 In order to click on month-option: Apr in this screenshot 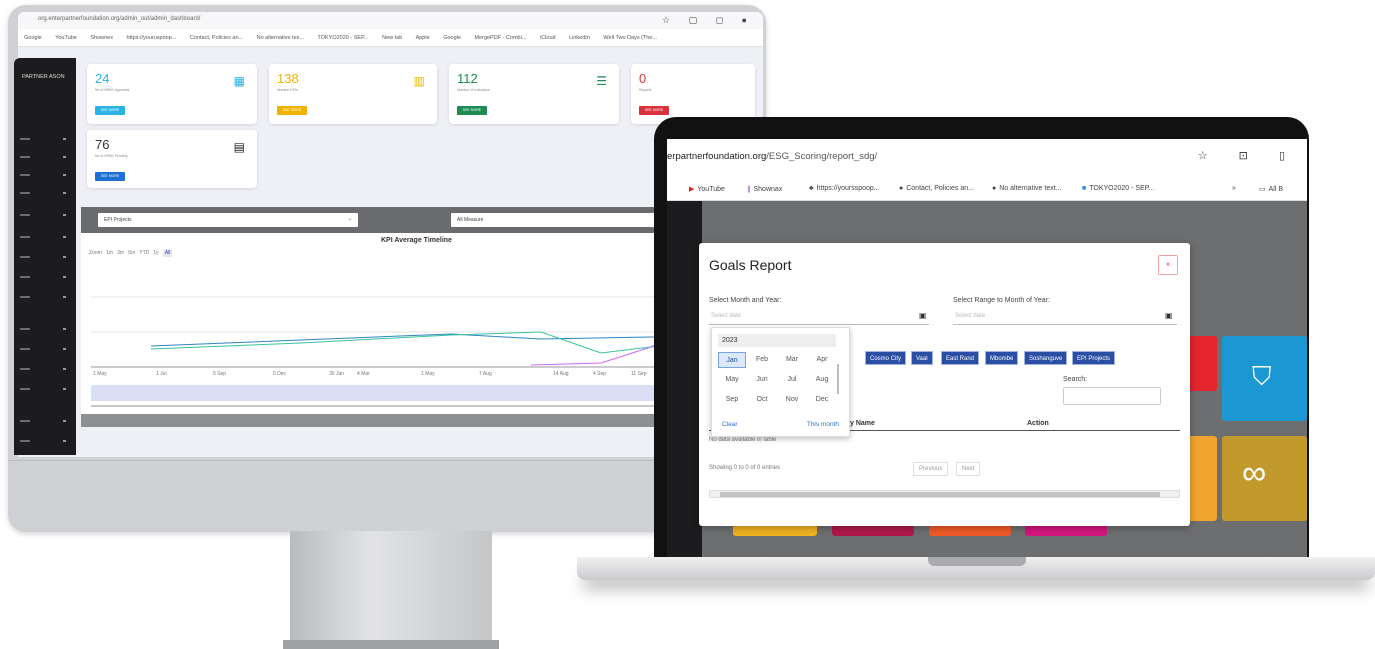, I will do `click(822, 360)`.